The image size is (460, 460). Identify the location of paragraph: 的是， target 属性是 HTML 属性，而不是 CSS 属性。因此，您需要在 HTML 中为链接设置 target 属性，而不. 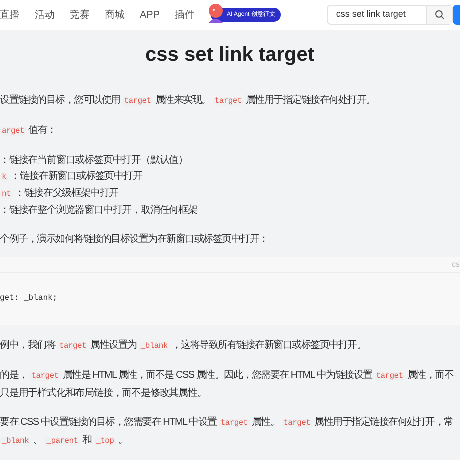
(227, 375).